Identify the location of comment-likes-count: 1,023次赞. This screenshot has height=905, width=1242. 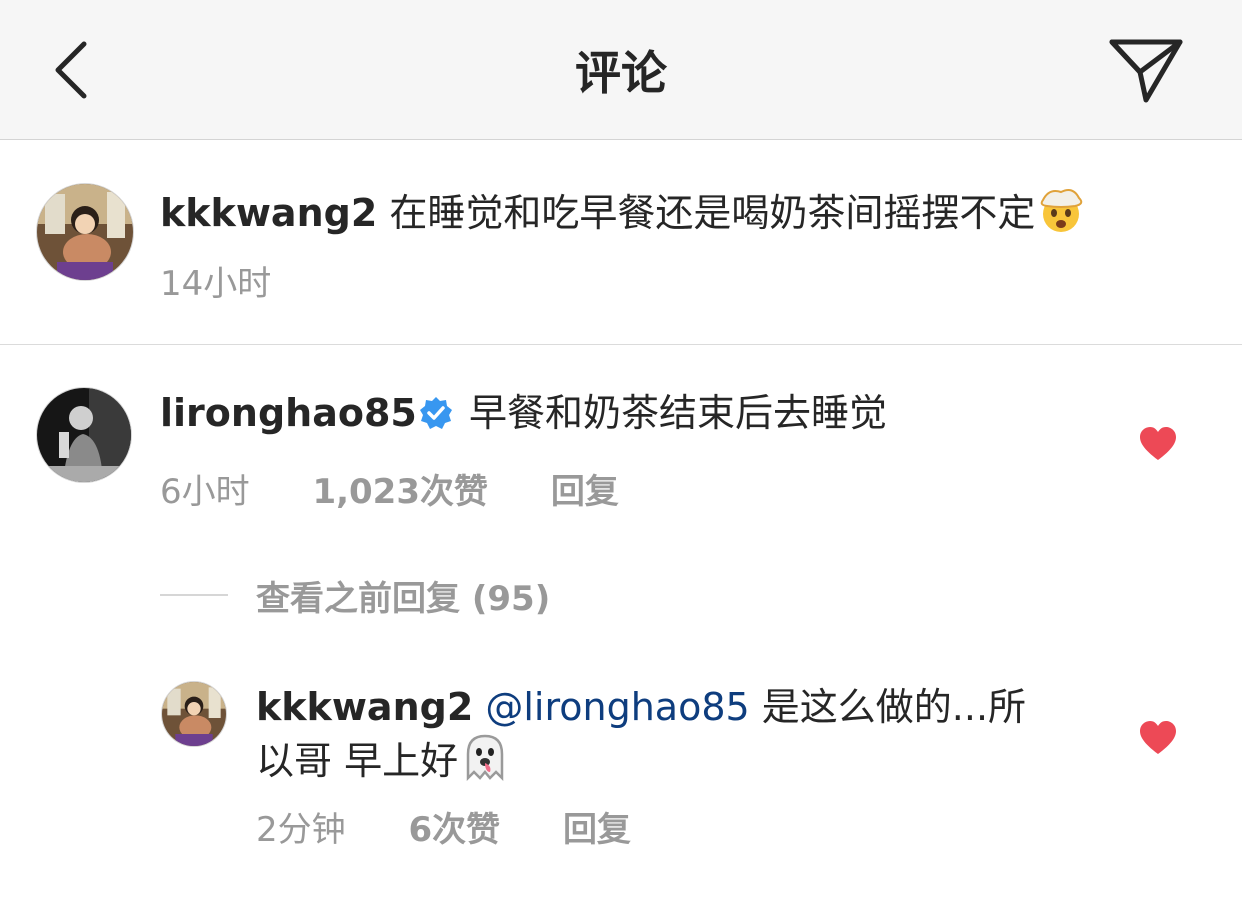
(400, 492).